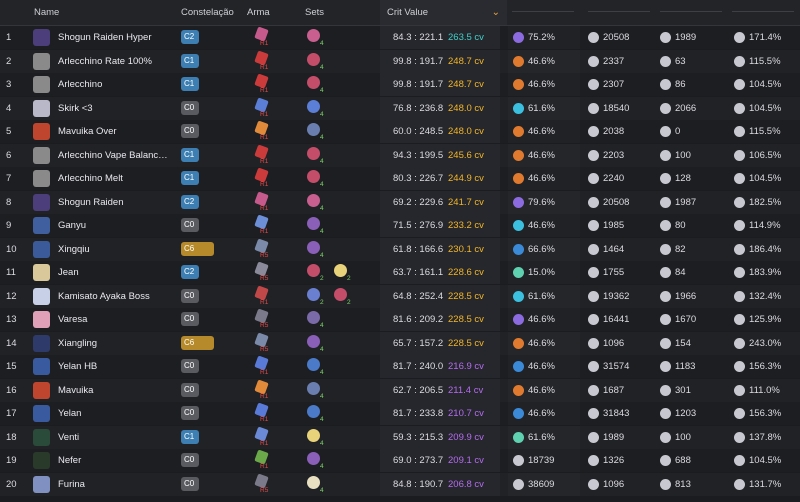  What do you see at coordinates (120, 202) in the screenshot?
I see `character-name: Shogun Raiden` at bounding box center [120, 202].